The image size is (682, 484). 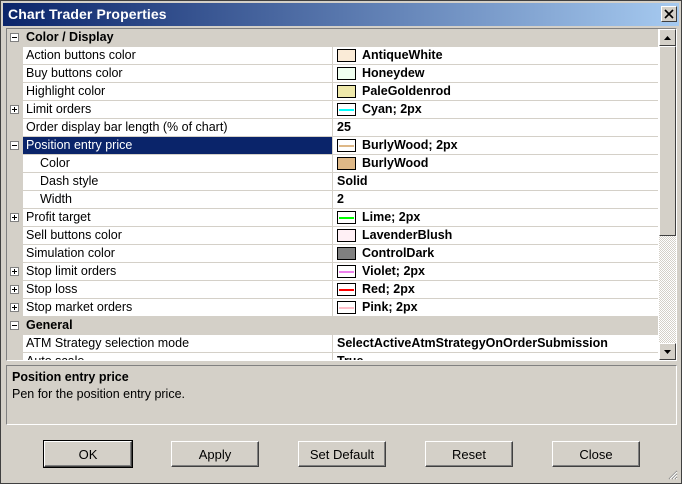 What do you see at coordinates (170, 55) in the screenshot?
I see `property-name-cell: Action buttons color` at bounding box center [170, 55].